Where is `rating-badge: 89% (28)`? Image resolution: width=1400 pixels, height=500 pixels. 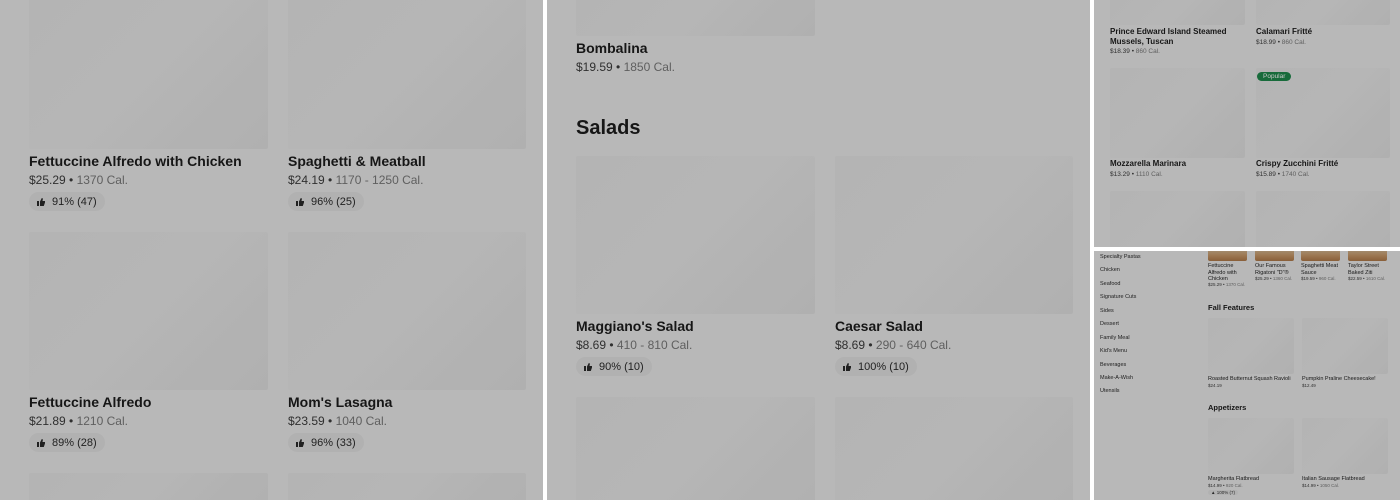
rating-badge: 89% (28) is located at coordinates (67, 442).